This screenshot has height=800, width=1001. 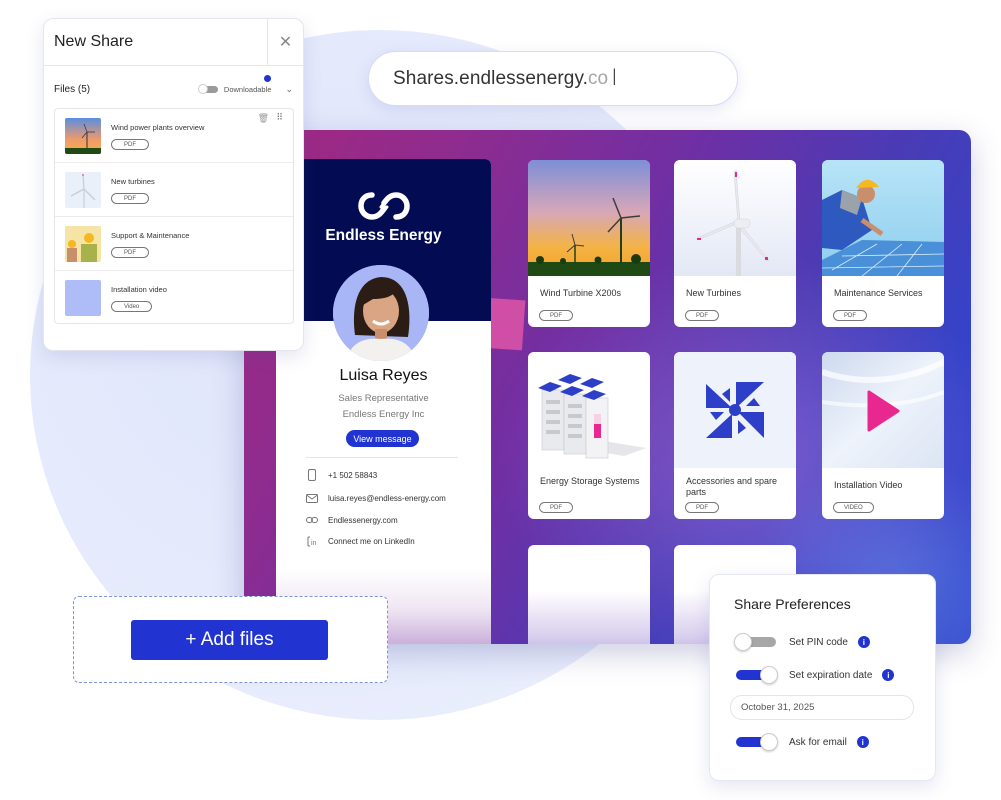 I want to click on tile-maintenance: Maintenance Services PDF, so click(x=883, y=243).